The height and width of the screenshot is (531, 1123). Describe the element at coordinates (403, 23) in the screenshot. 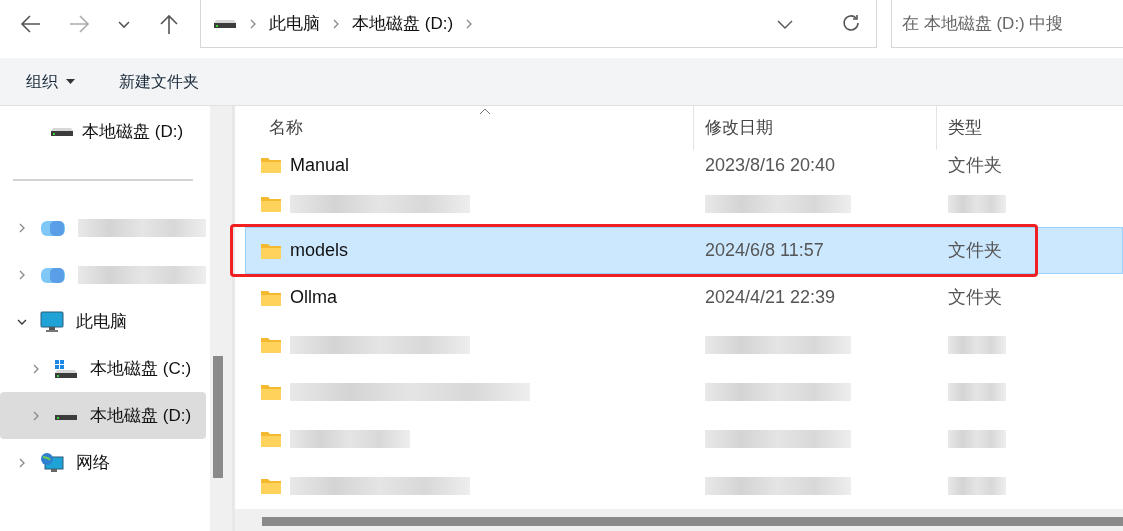

I see `breadcrumb: 本地磁盘 (D:)` at that location.